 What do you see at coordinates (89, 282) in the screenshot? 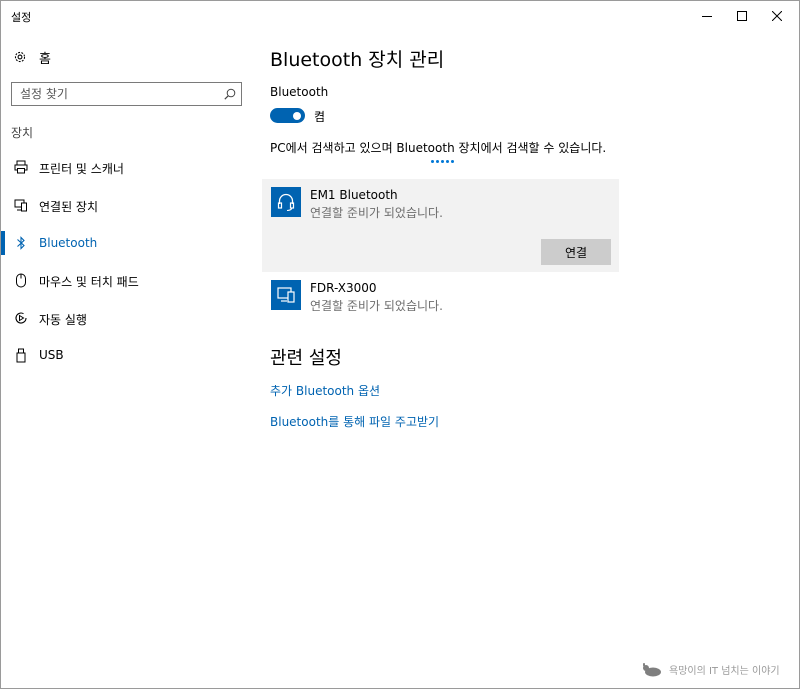
I see `sidebar-item-label: 마우스 및 터치 패드` at bounding box center [89, 282].